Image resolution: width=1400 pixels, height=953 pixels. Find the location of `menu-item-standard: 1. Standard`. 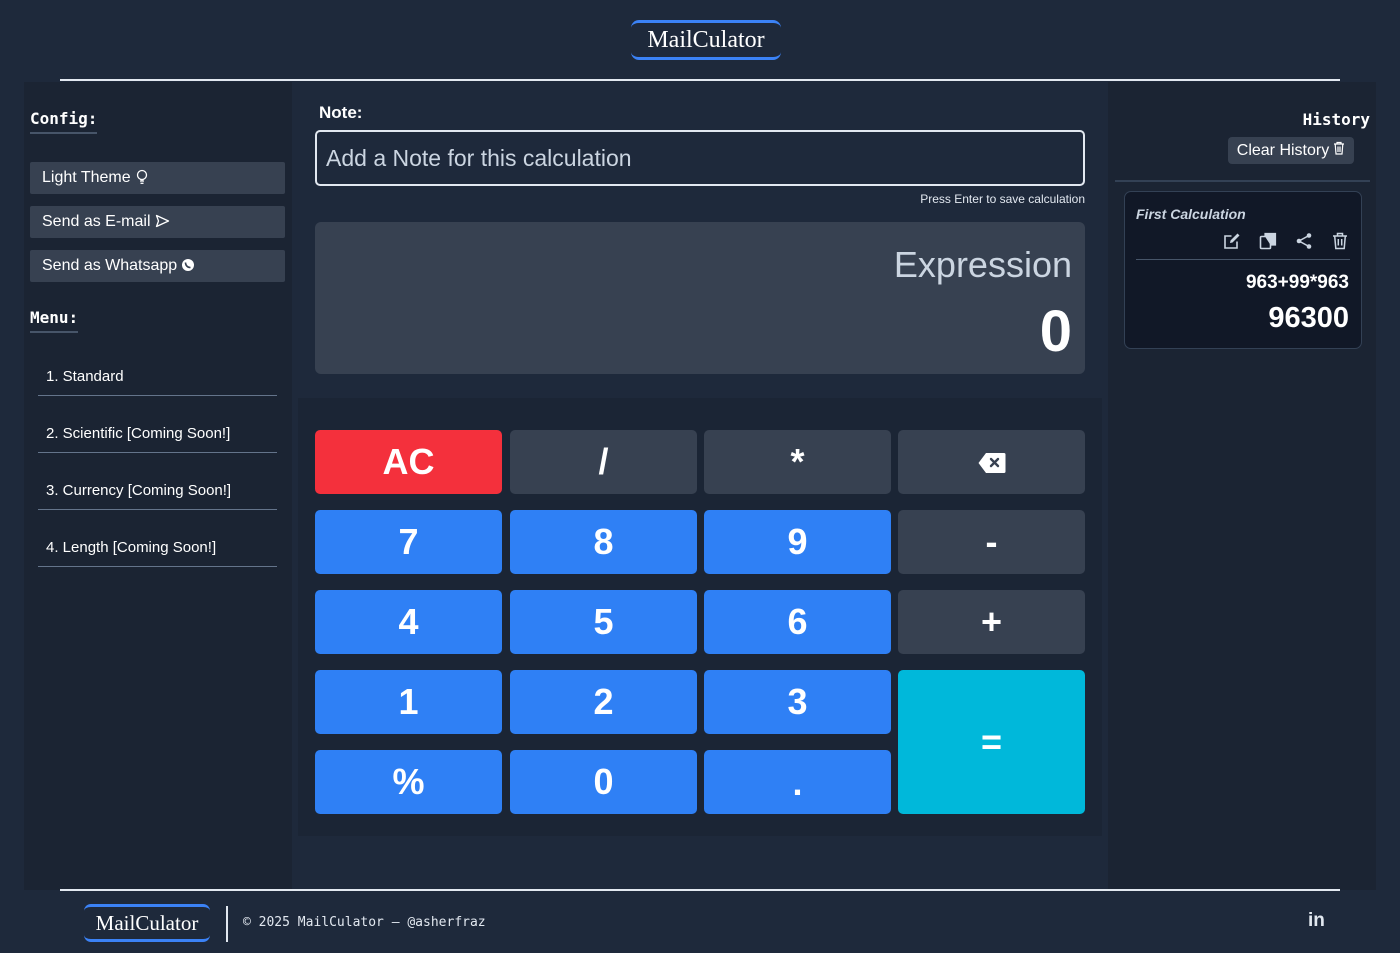

menu-item-standard: 1. Standard is located at coordinates (157, 377).